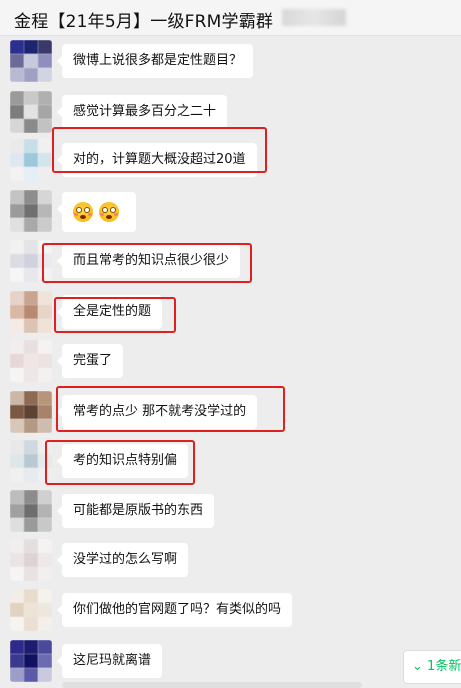 The width and height of the screenshot is (461, 688). I want to click on message-text: 可能都是原版书的东西, so click(138, 510).